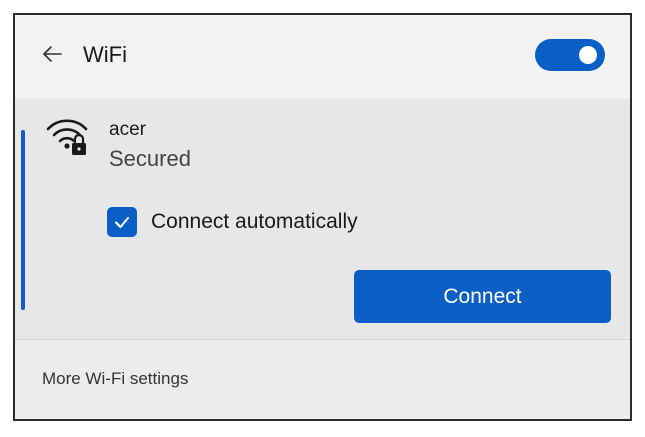 The image size is (645, 437). I want to click on connect-button: Connect, so click(482, 296).